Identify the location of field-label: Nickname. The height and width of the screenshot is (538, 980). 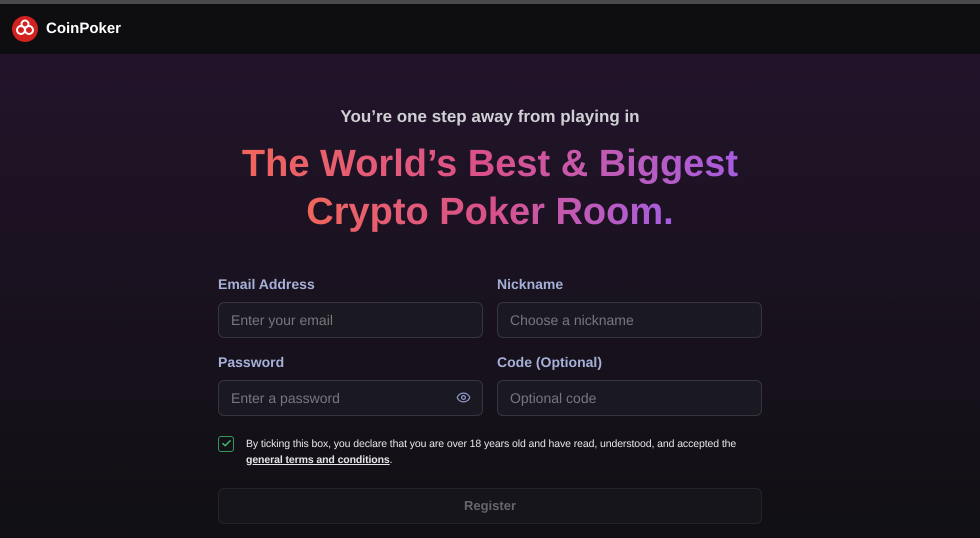
(530, 284).